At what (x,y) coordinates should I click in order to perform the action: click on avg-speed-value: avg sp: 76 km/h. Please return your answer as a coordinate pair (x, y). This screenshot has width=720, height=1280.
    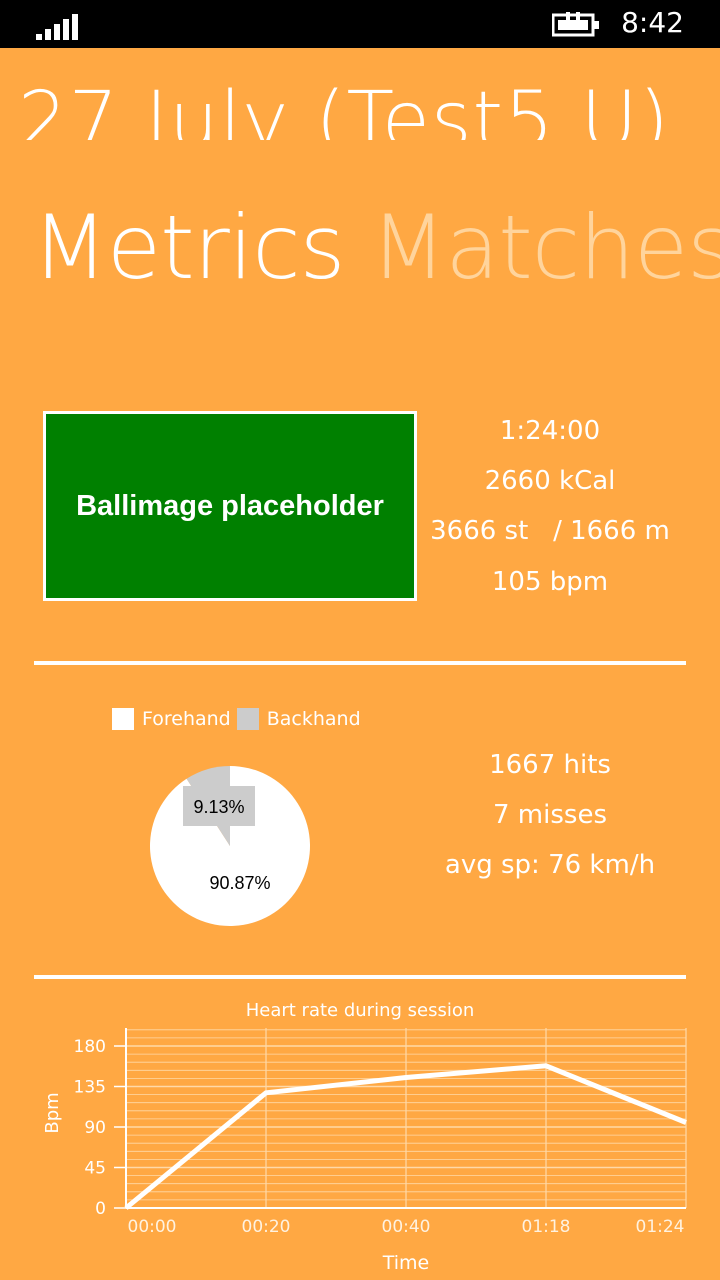
    Looking at the image, I should click on (550, 865).